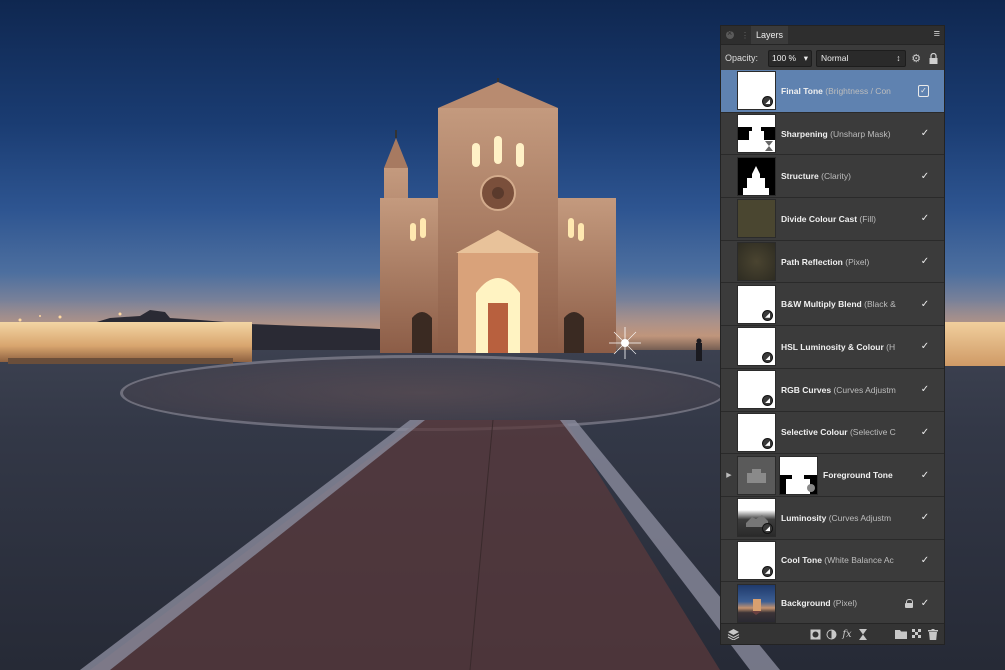 The height and width of the screenshot is (670, 1005). Describe the element at coordinates (832, 433) in the screenshot. I see `layer-row: Selective Colour (Selective C ✓` at that location.